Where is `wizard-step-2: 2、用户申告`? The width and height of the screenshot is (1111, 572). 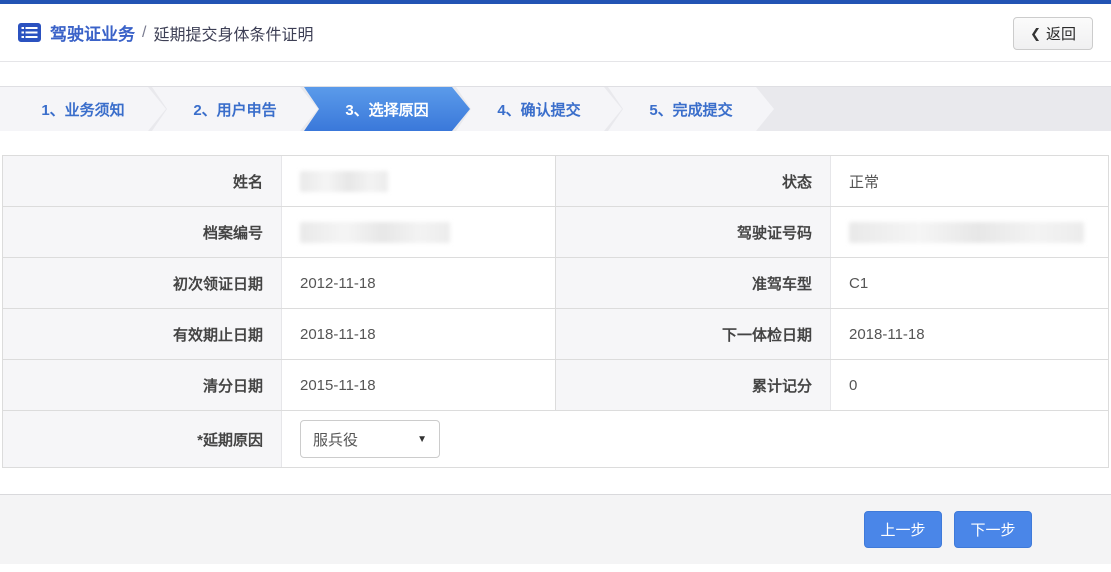
wizard-step-2: 2、用户申告 is located at coordinates (235, 109).